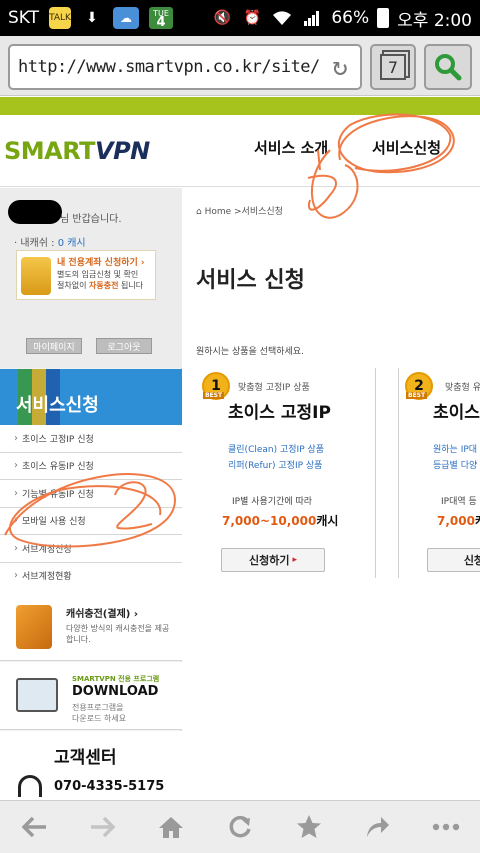 This screenshot has height=853, width=480. I want to click on card-name: 초이스, so click(456, 413).